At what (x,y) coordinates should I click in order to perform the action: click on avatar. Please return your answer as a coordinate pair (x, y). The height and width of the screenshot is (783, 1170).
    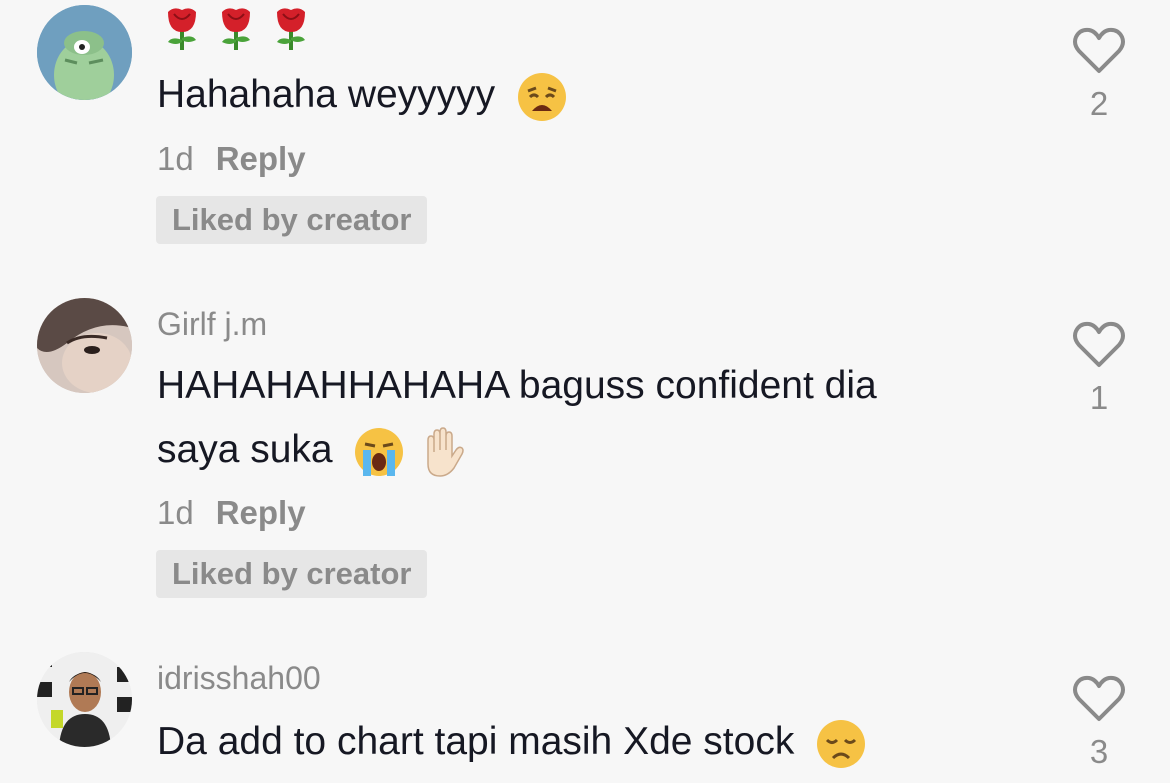
    Looking at the image, I should click on (84, 699).